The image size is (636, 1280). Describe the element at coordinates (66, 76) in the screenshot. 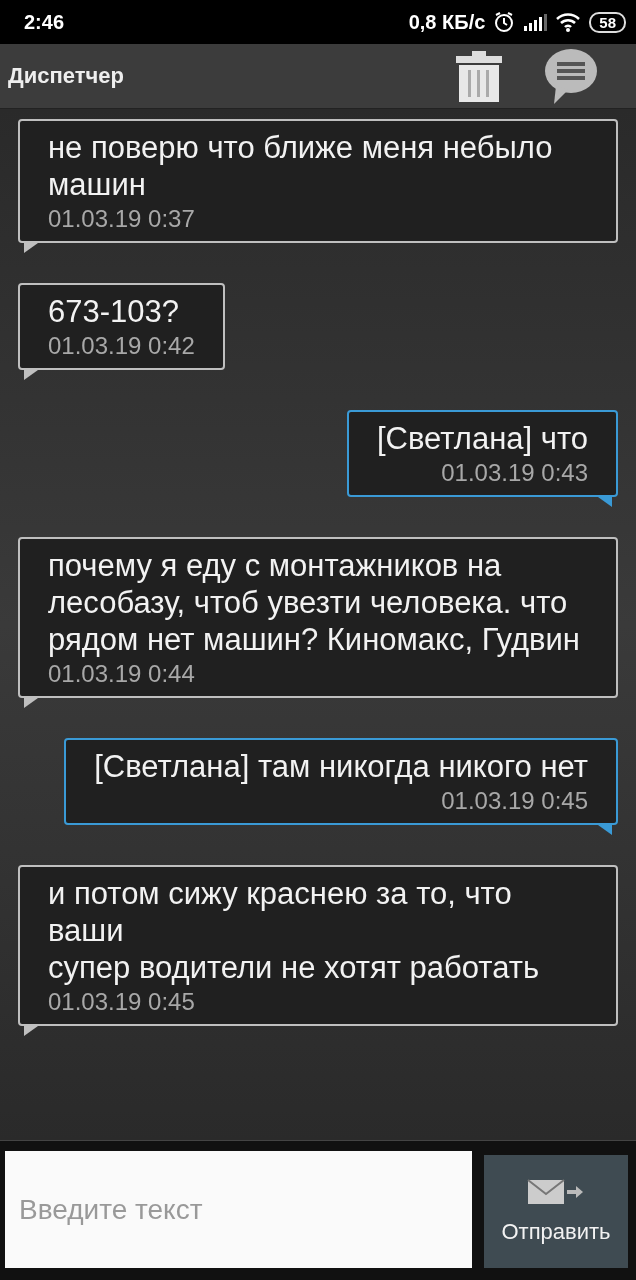

I see `screen-title: Диспетчер` at that location.